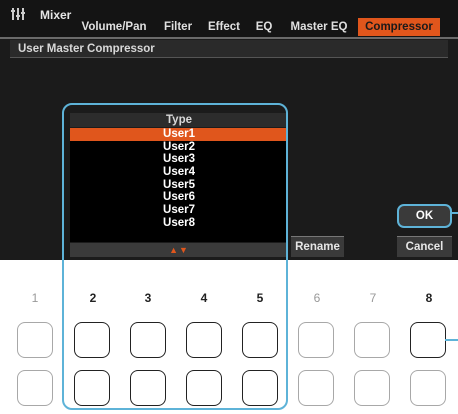 This screenshot has height=414, width=458. Describe the element at coordinates (451, 340) in the screenshot. I see `button-8-callout-line` at that location.